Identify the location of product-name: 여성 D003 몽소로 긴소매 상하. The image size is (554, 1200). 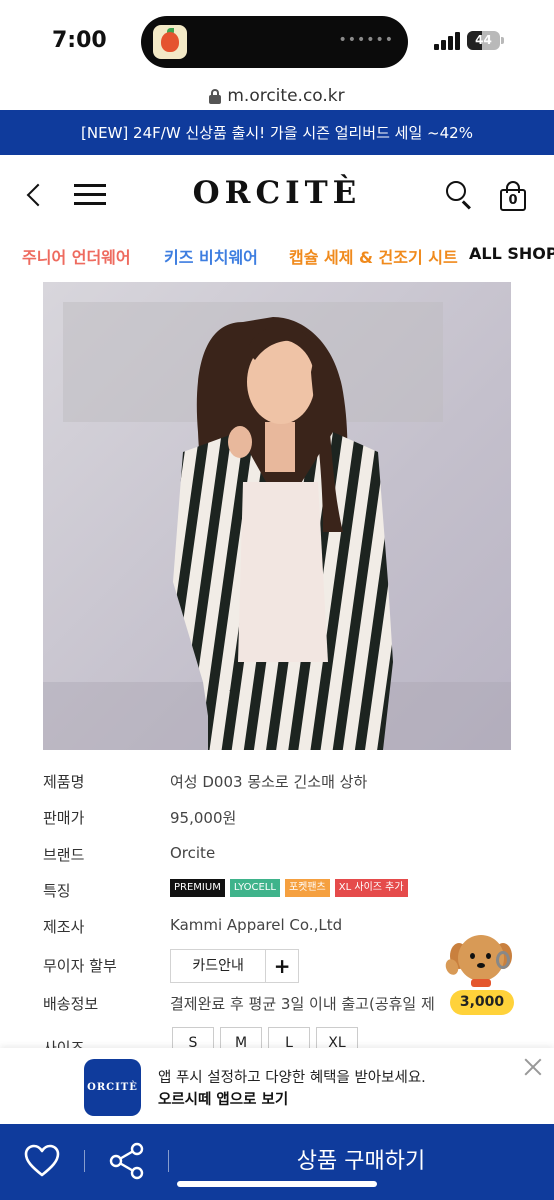
(269, 782).